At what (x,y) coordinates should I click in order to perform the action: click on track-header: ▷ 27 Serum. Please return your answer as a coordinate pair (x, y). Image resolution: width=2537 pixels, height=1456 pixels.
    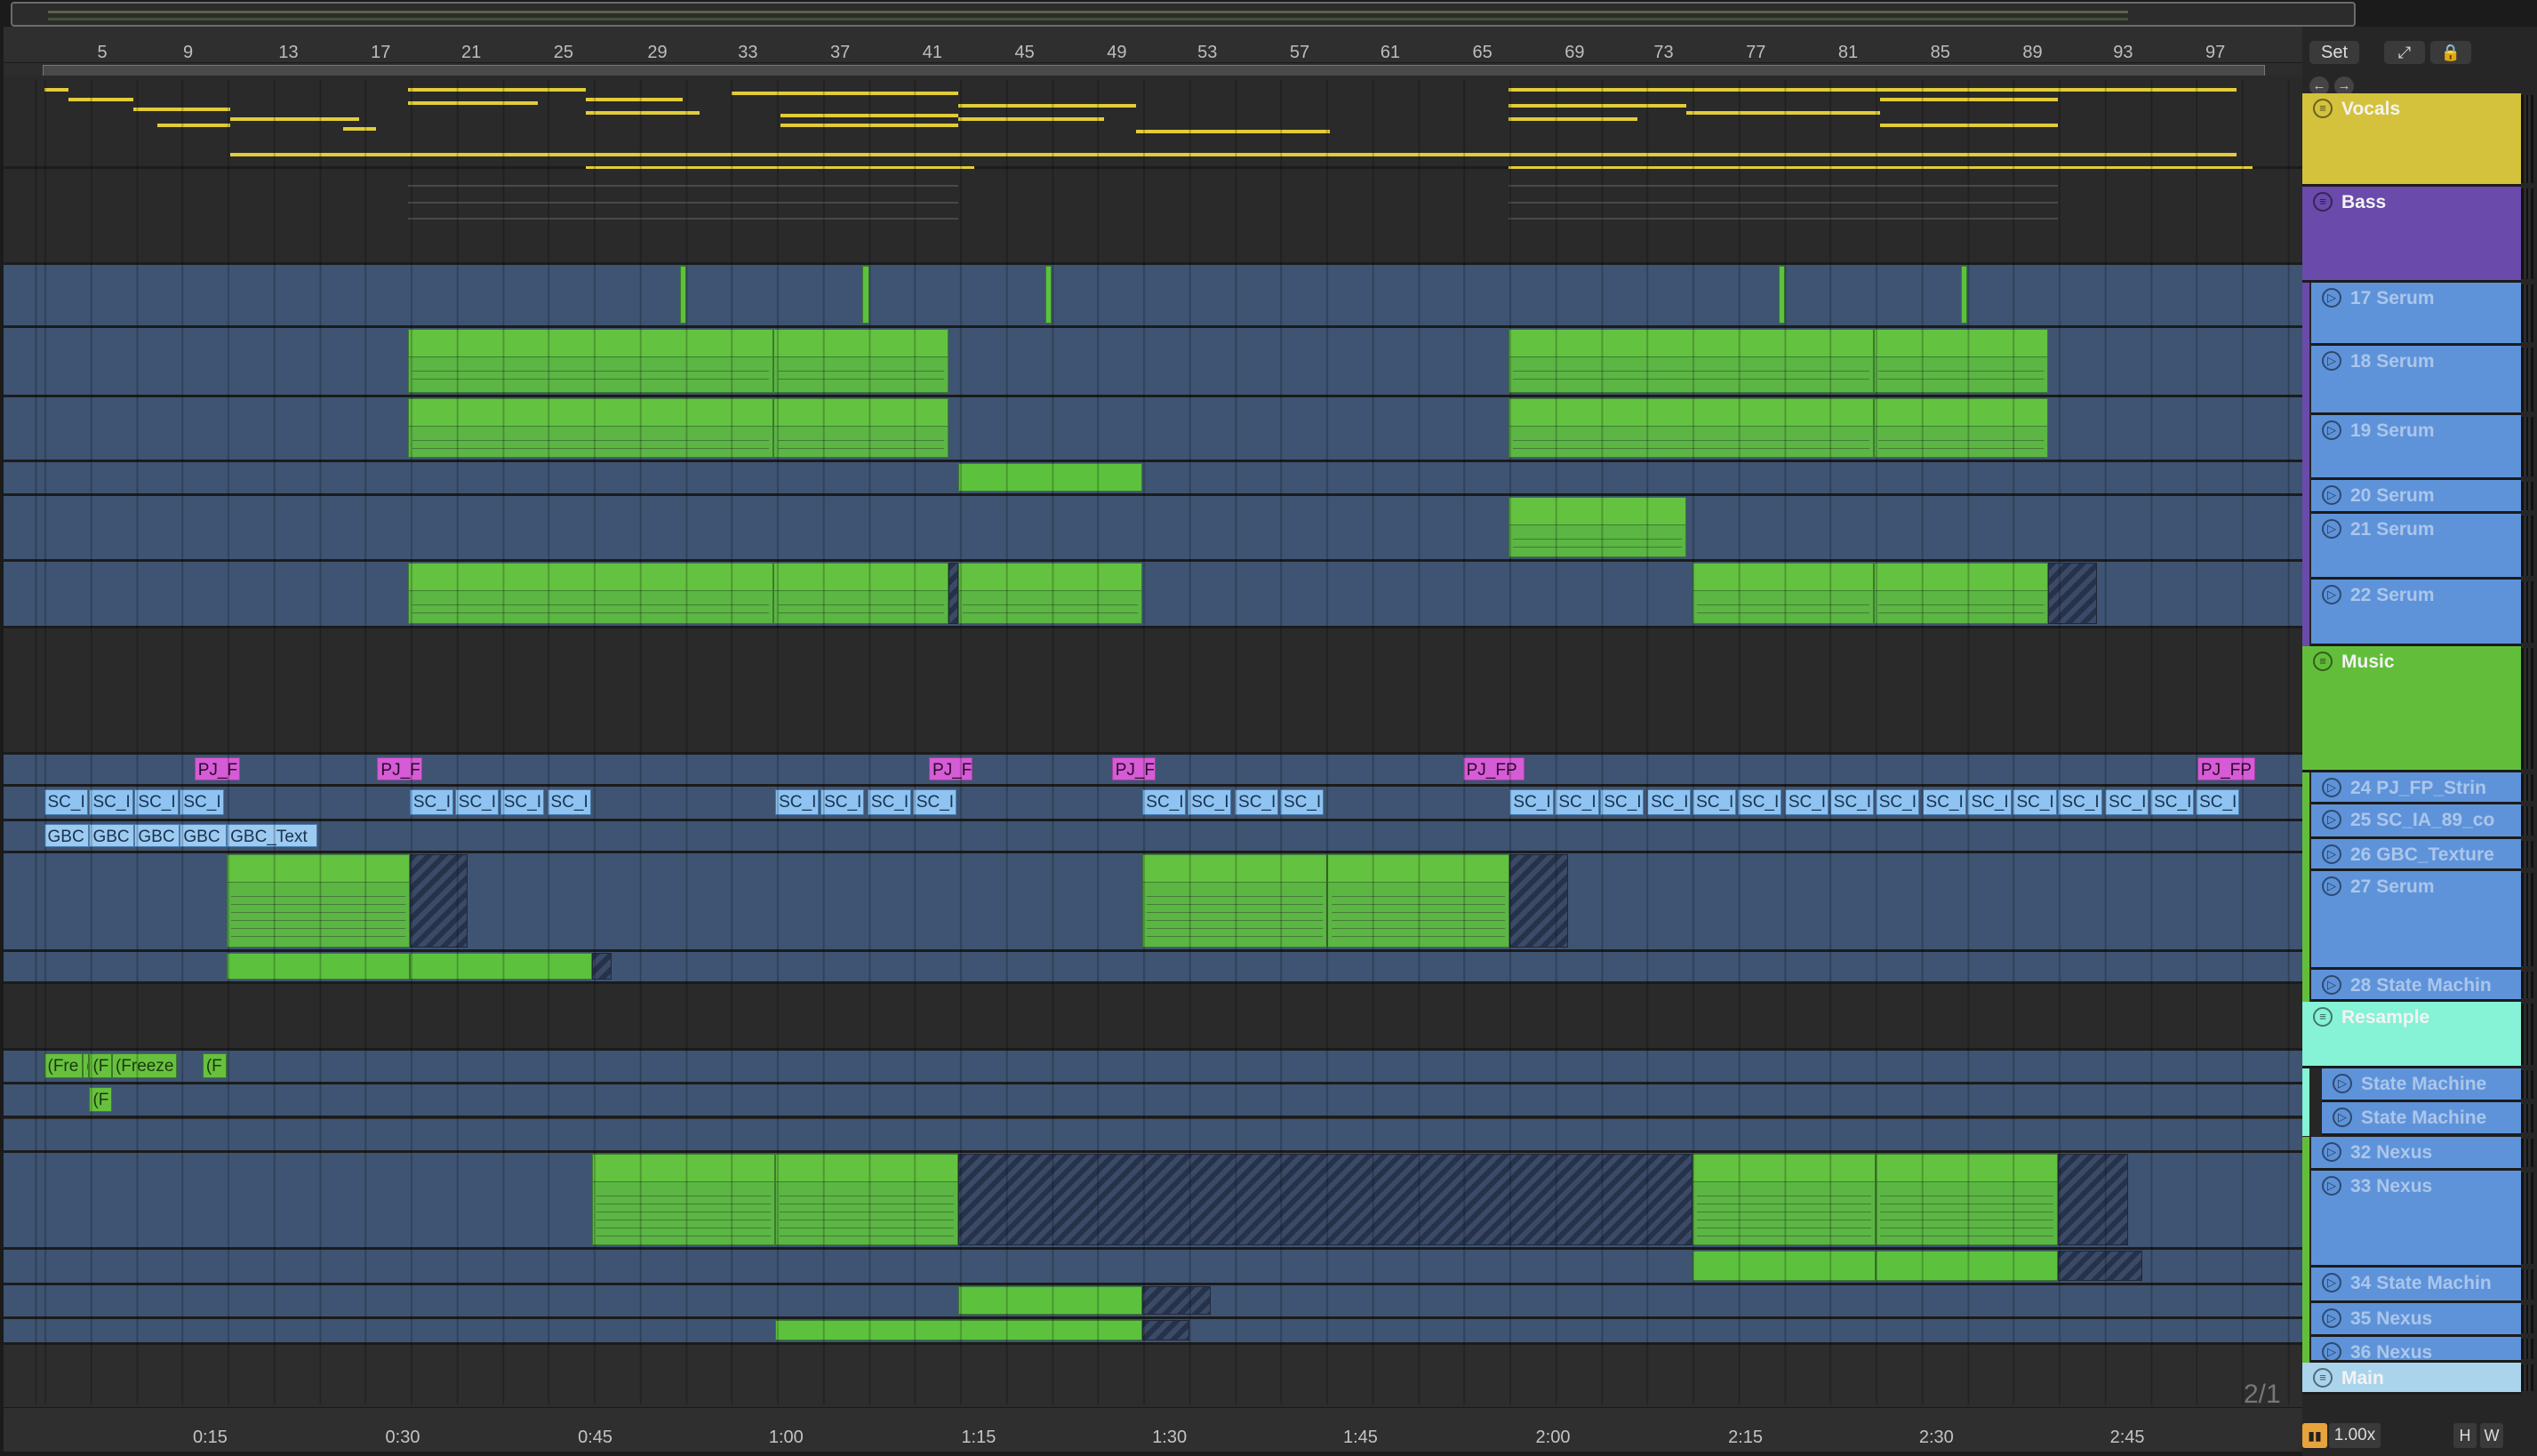
    Looking at the image, I should click on (2416, 921).